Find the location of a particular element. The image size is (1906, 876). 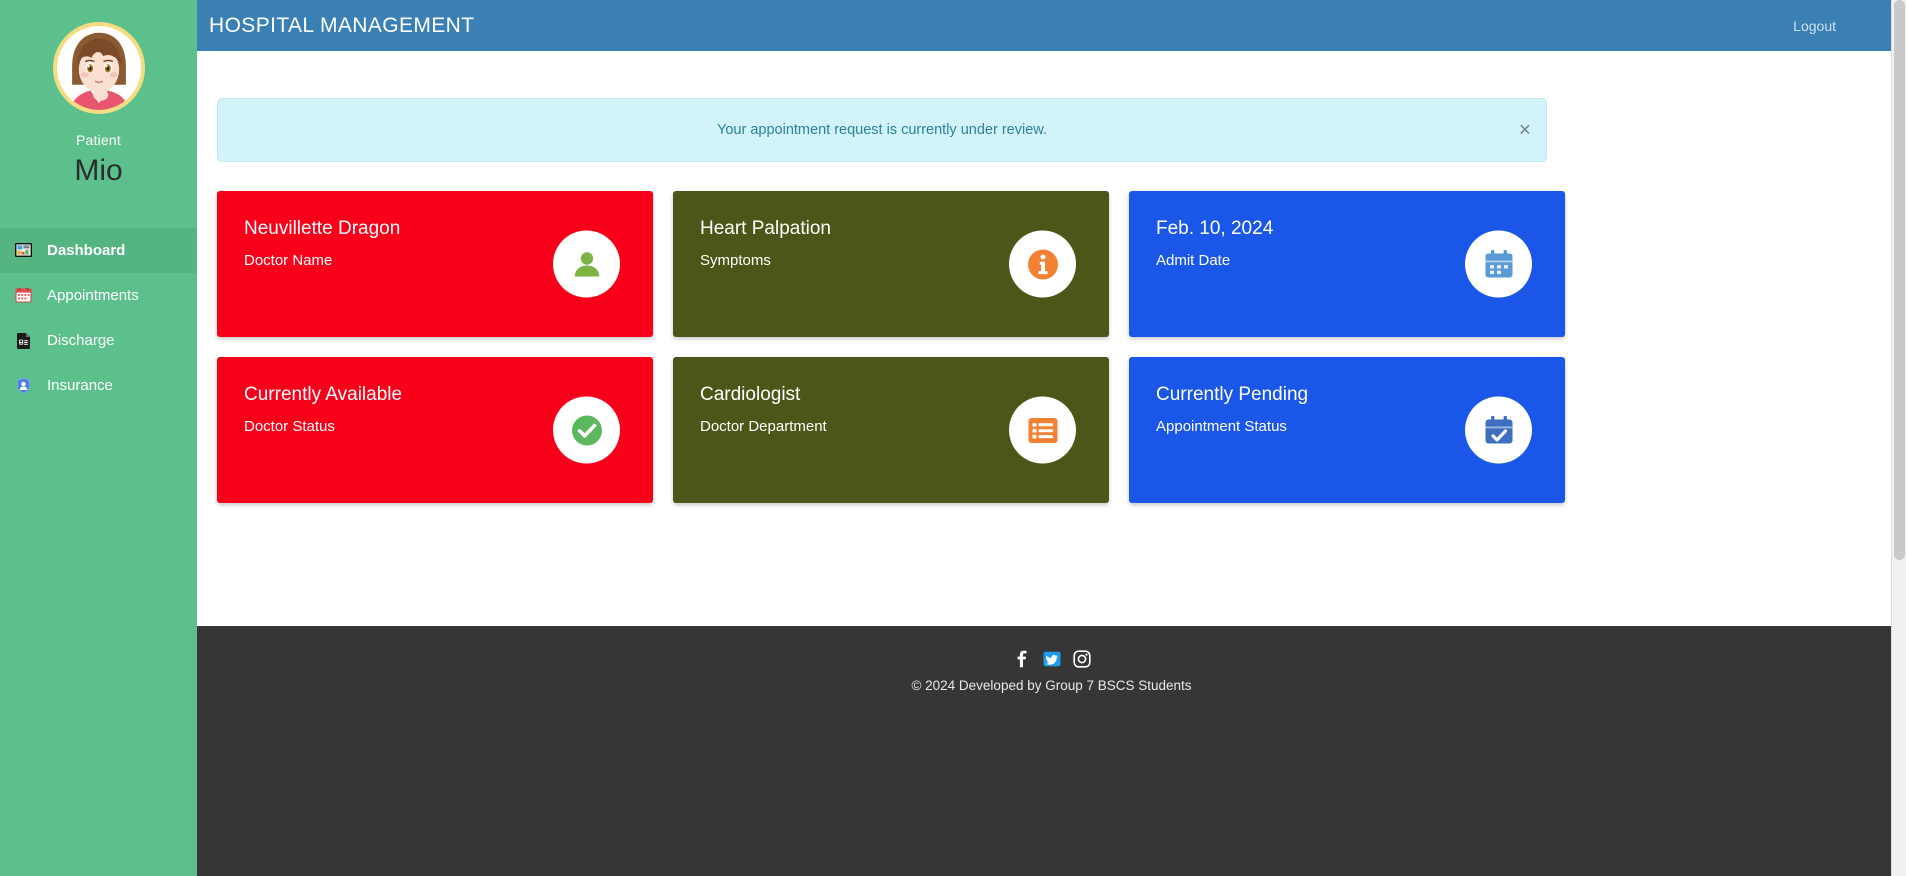

card-admit-date: Feb. 10, 2024 Admit Date is located at coordinates (1347, 264).